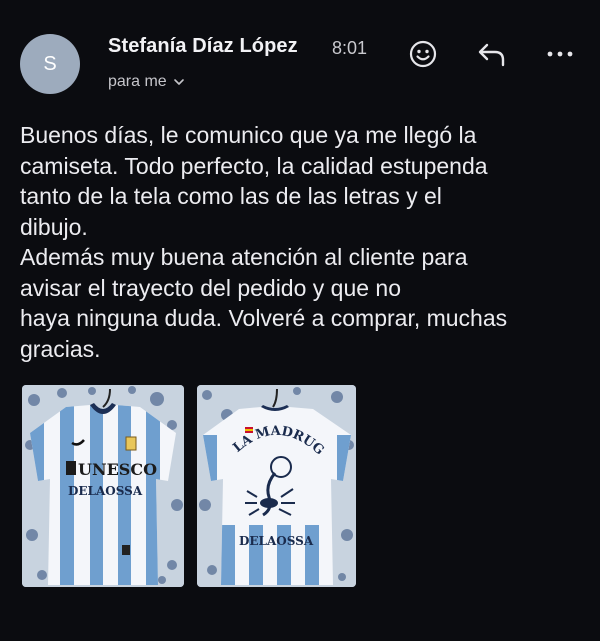 The width and height of the screenshot is (600, 641). I want to click on attachment-photo-front: UNESCO DELAOSSA, so click(103, 486).